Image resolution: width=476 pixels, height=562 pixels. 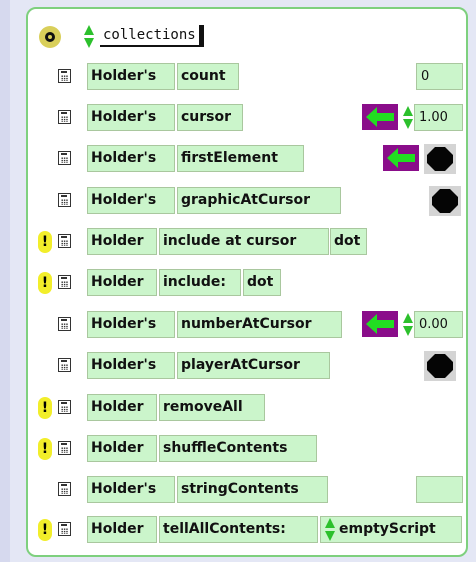 I want to click on slot-tile-numberAtCursor: numberAtCursor, so click(x=259, y=324).